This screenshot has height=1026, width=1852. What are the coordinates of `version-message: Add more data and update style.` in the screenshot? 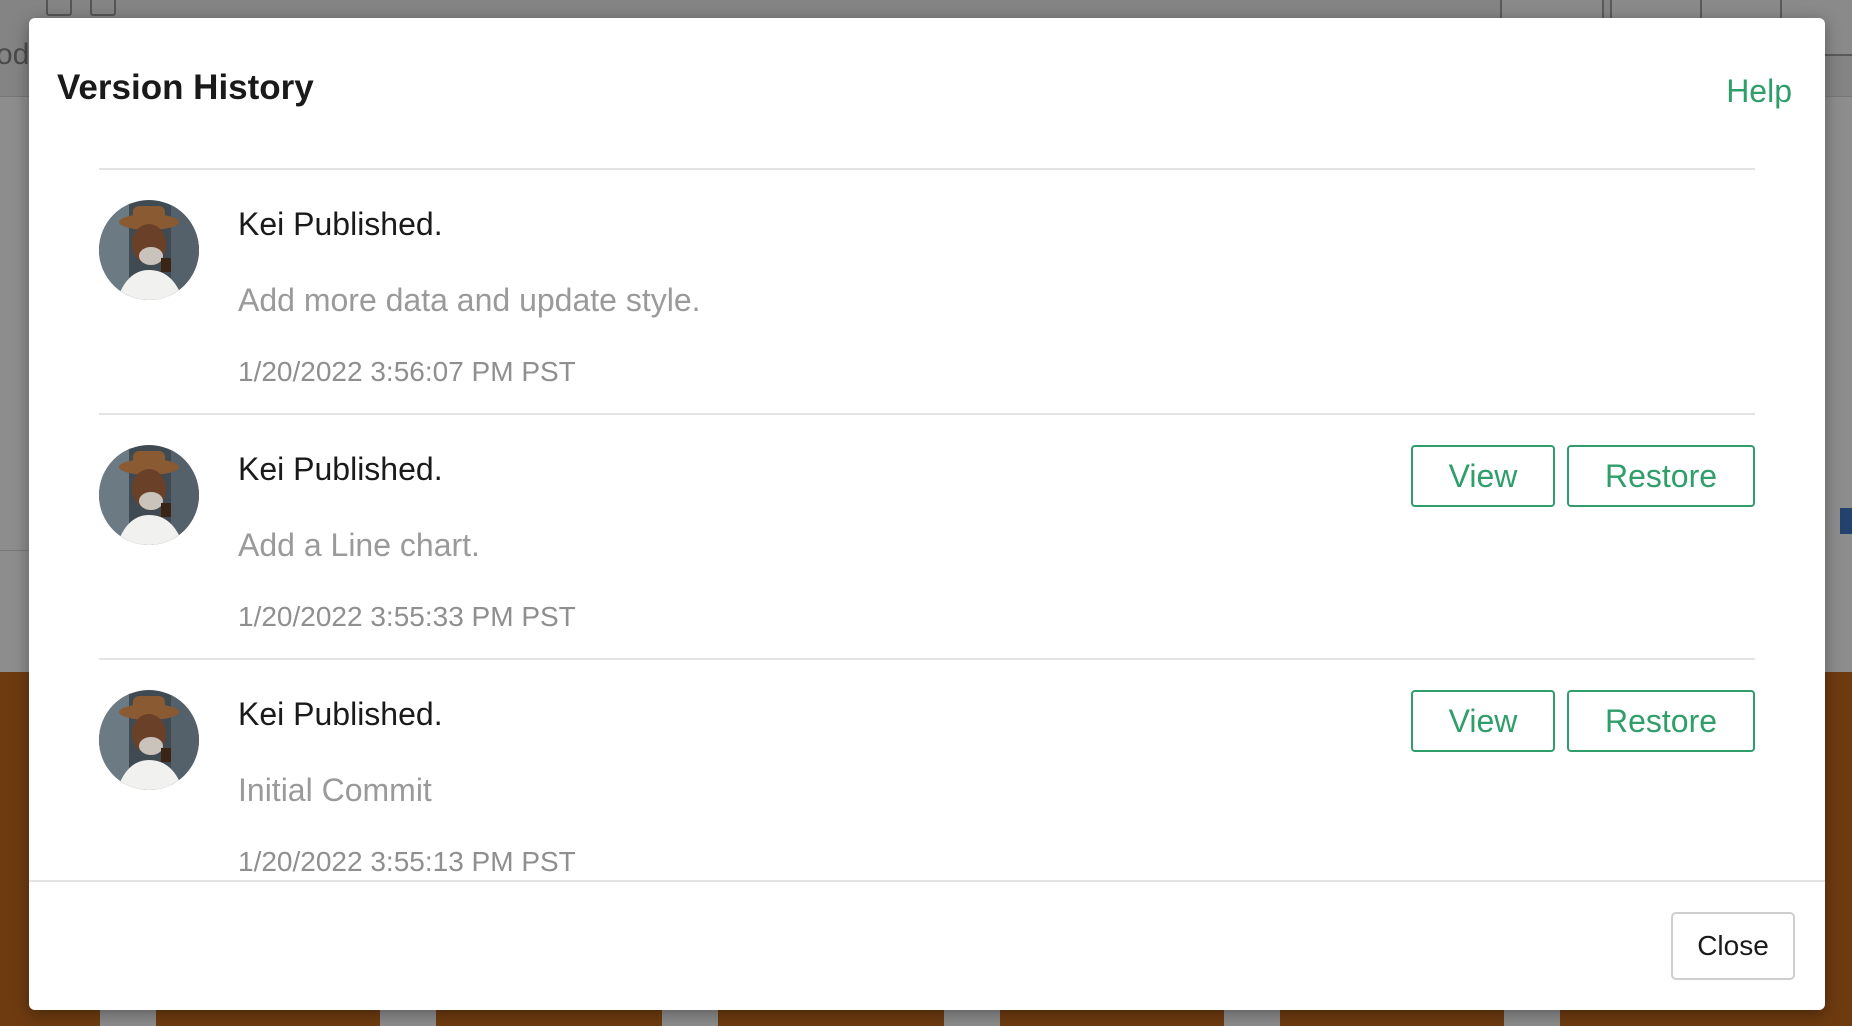 It's located at (469, 300).